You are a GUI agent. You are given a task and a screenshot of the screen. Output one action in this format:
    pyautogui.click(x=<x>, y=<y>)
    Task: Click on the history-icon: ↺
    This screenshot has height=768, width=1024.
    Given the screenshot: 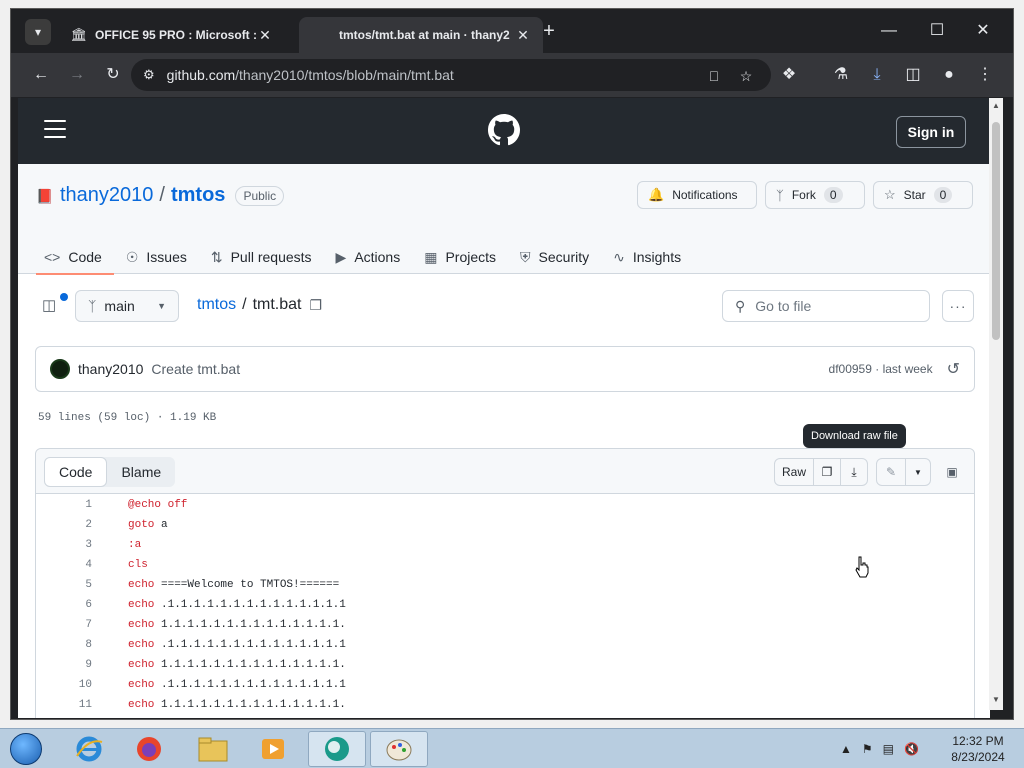 What is the action you would take?
    pyautogui.click(x=953, y=369)
    